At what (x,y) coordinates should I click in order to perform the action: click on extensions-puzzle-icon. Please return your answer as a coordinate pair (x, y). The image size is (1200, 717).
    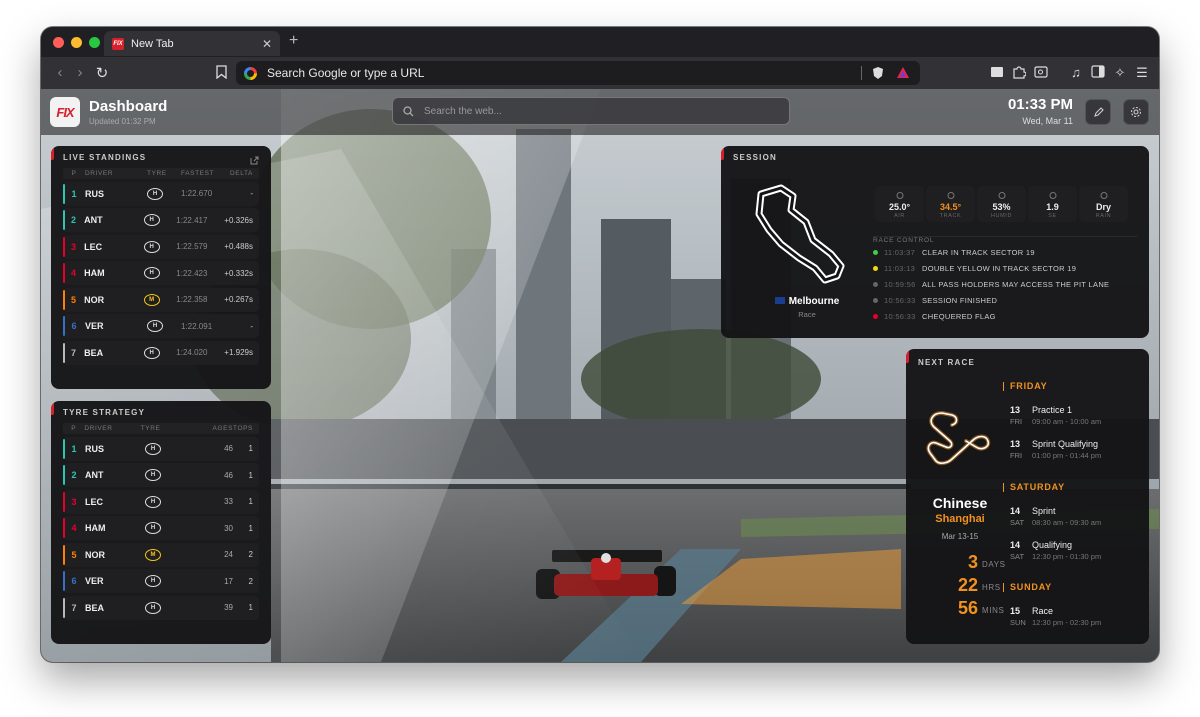
    Looking at the image, I should click on (1019, 73).